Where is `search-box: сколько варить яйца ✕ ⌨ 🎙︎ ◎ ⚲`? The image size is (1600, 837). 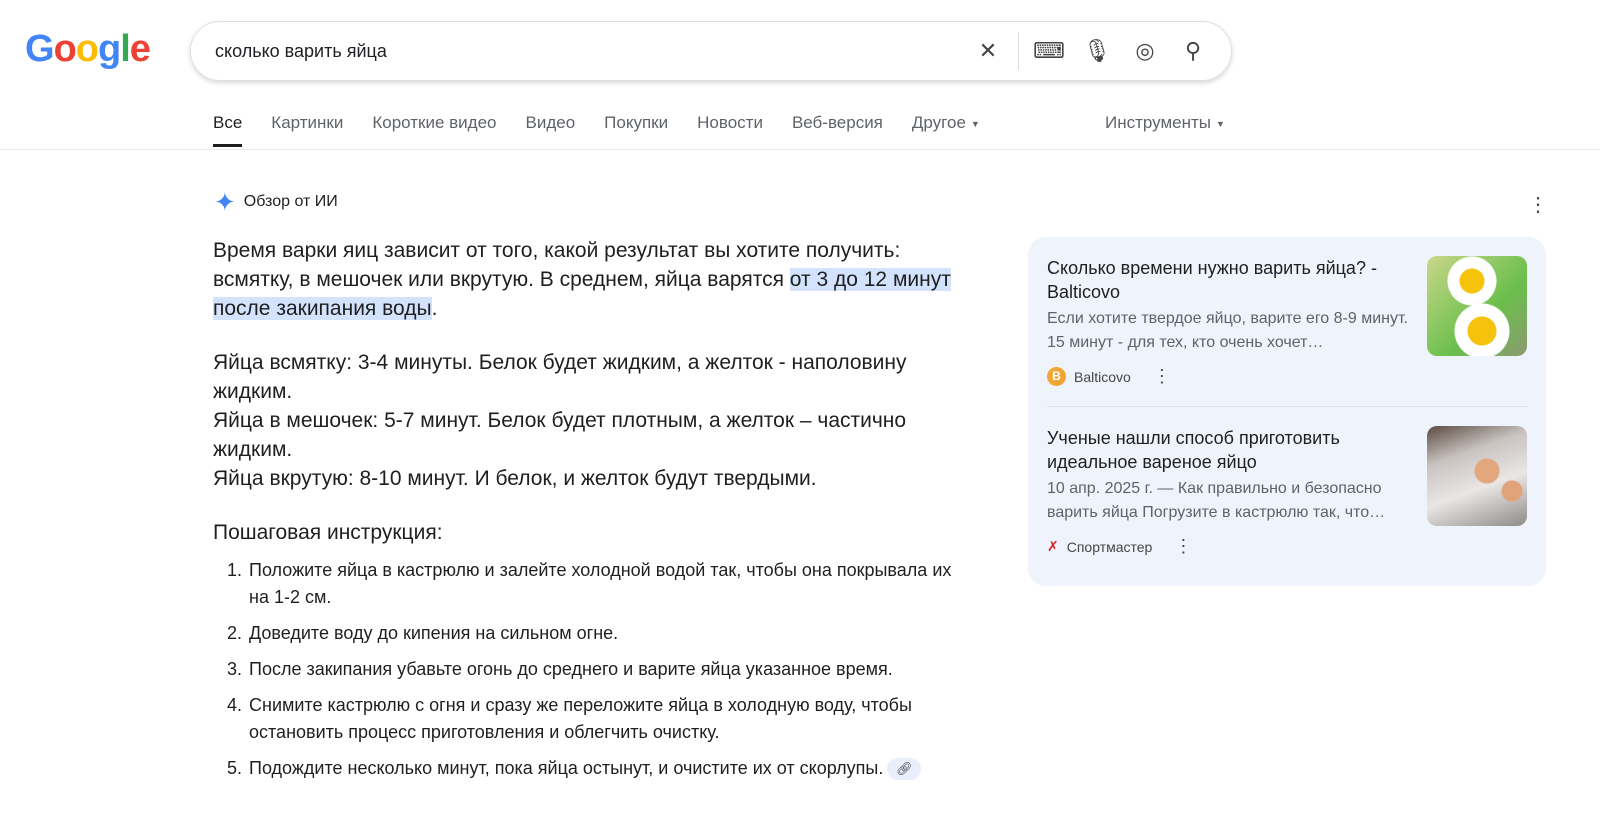 search-box: сколько варить яйца ✕ ⌨ 🎙︎ ◎ ⚲ is located at coordinates (711, 51).